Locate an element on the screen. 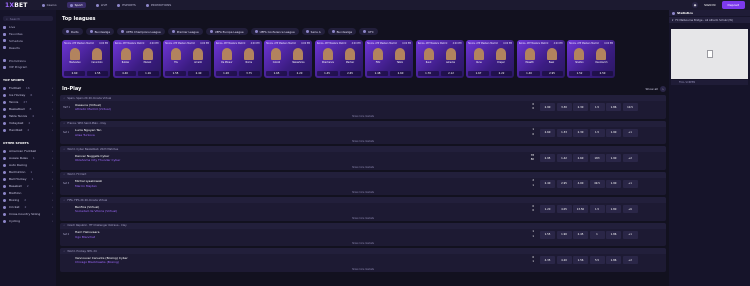  odds-button: 1.67 is located at coordinates (478, 73).